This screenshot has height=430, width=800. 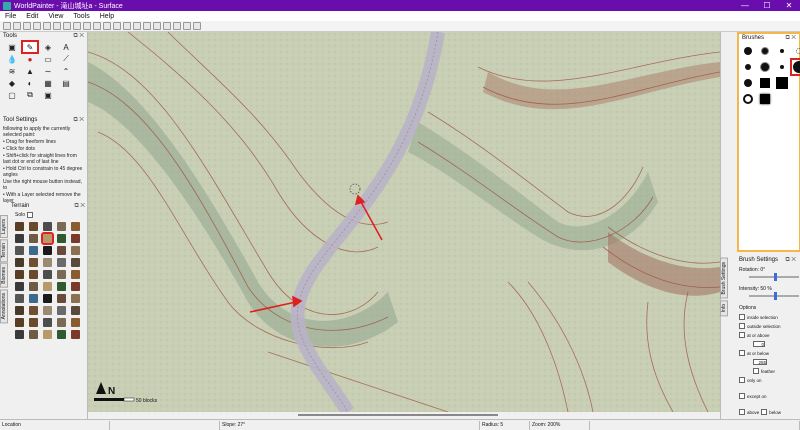 I want to click on intensity-slider, so click(x=774, y=296).